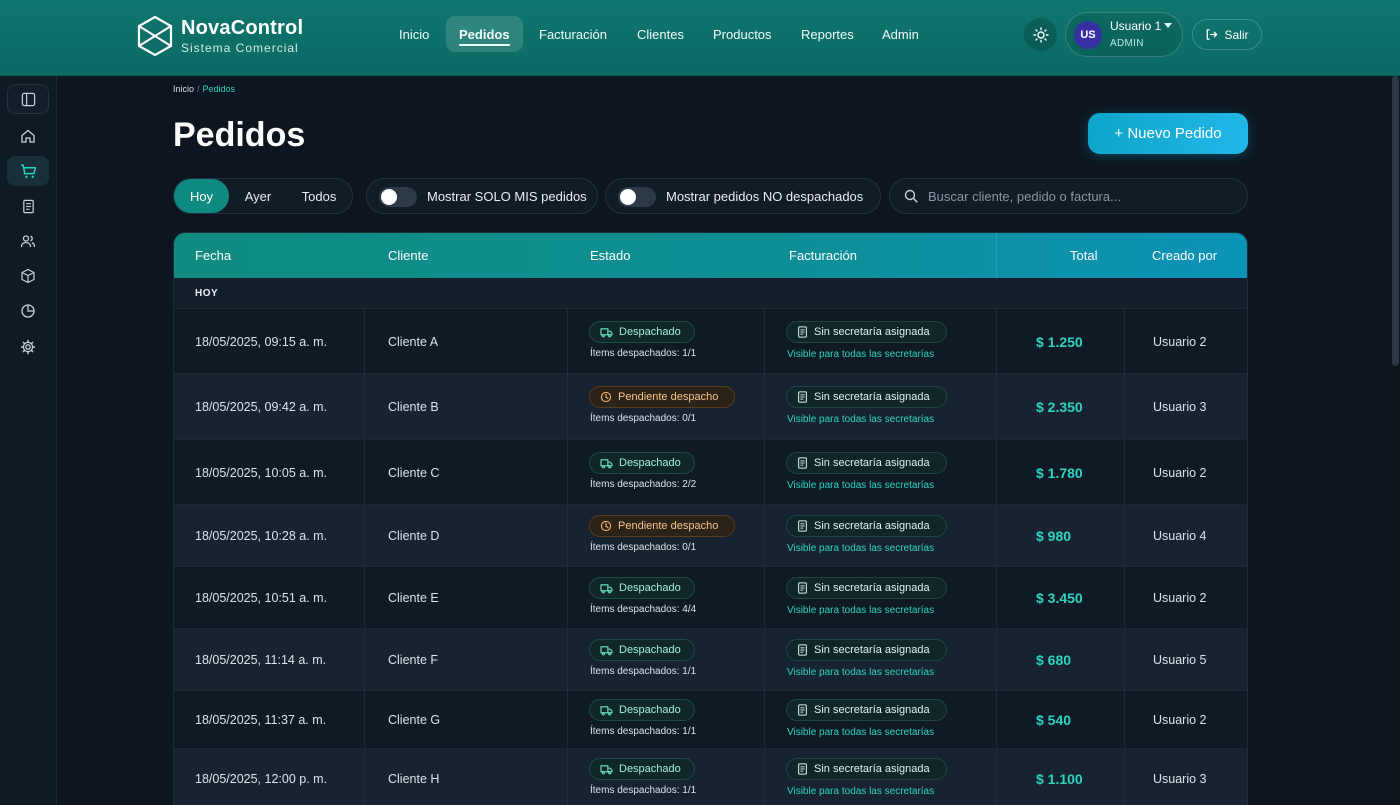 The image size is (1400, 805). What do you see at coordinates (1054, 660) in the screenshot?
I see `cell-total: $ 680` at bounding box center [1054, 660].